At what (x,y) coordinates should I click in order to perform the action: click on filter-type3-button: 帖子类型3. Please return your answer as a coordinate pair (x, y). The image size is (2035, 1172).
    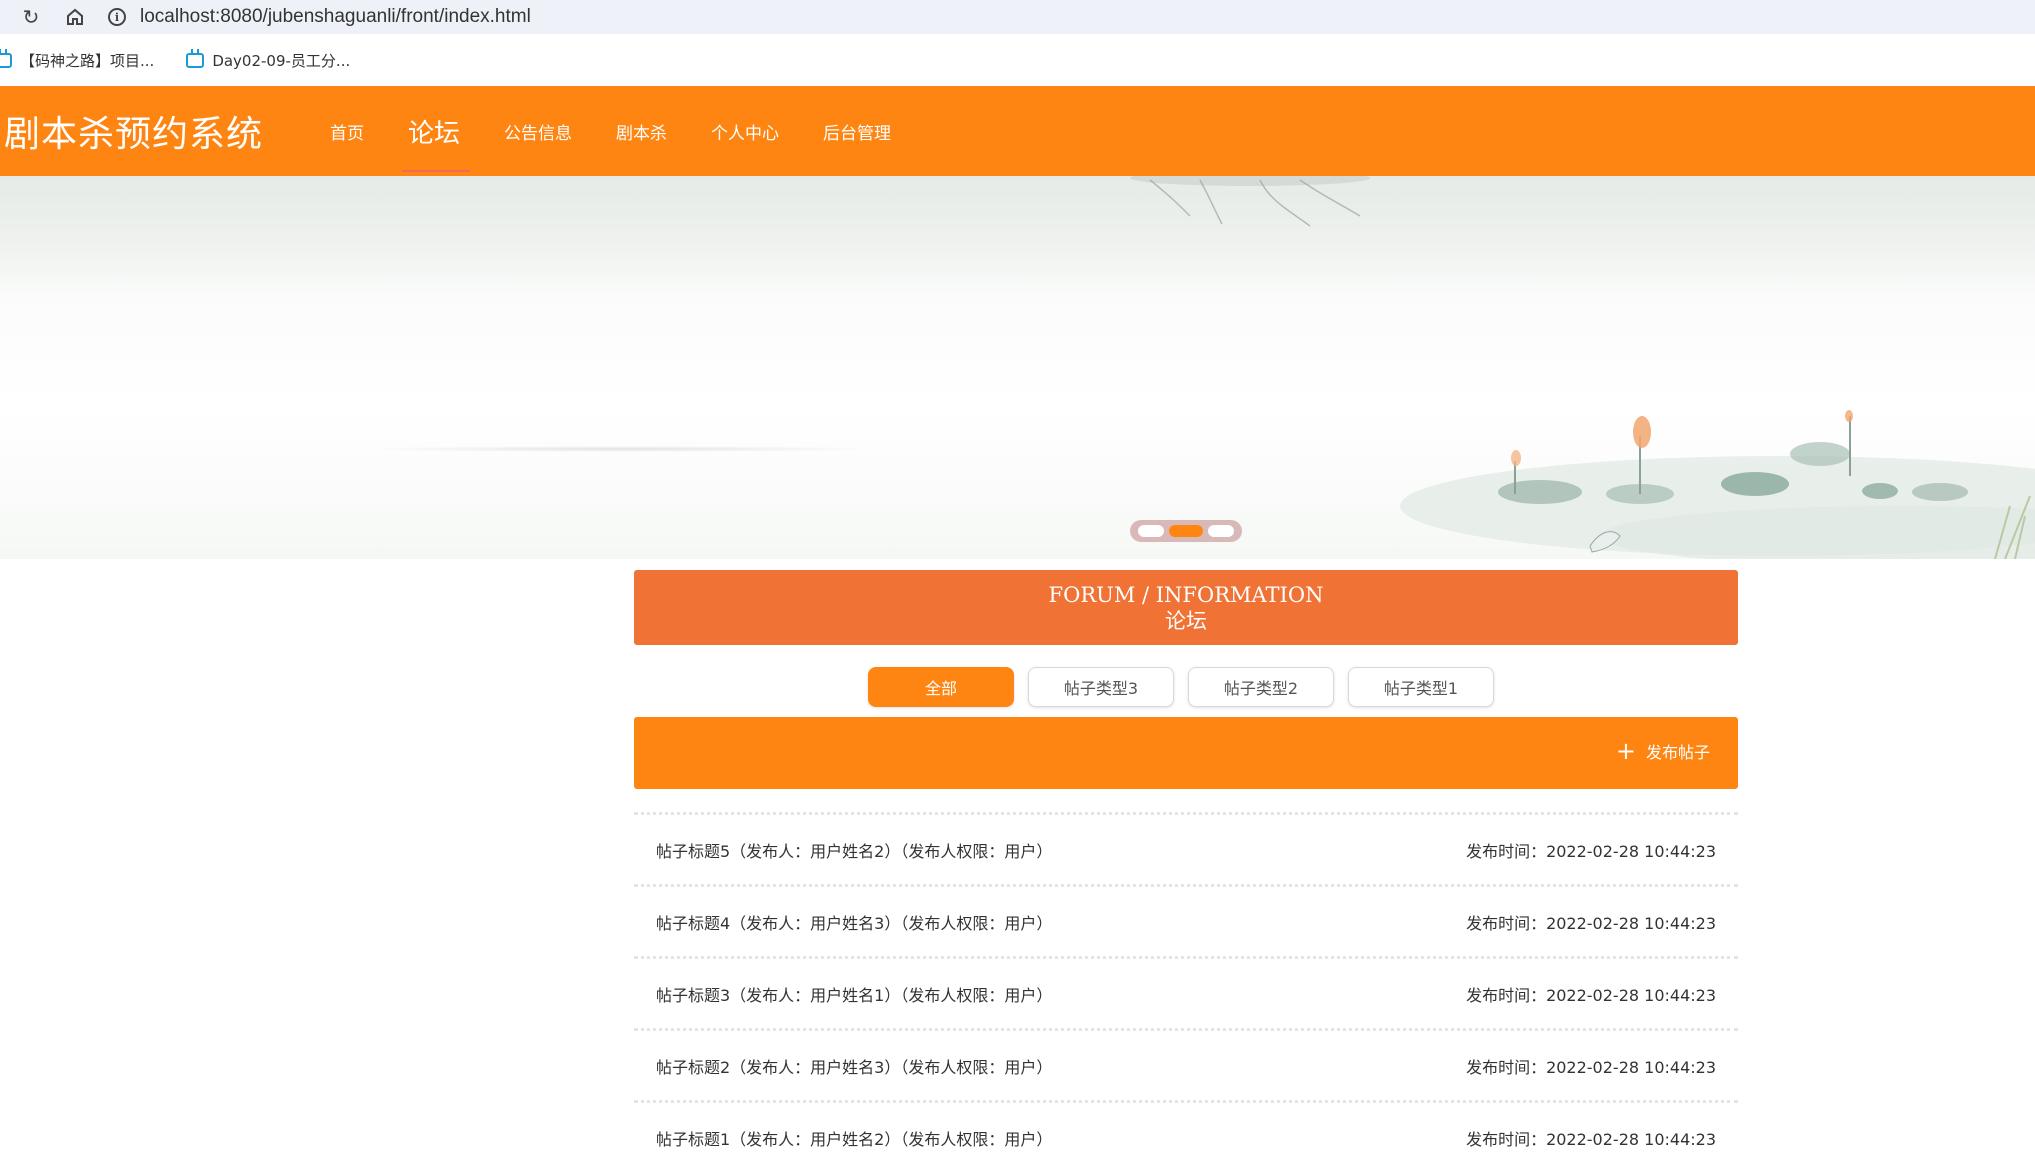
    Looking at the image, I should click on (1101, 687).